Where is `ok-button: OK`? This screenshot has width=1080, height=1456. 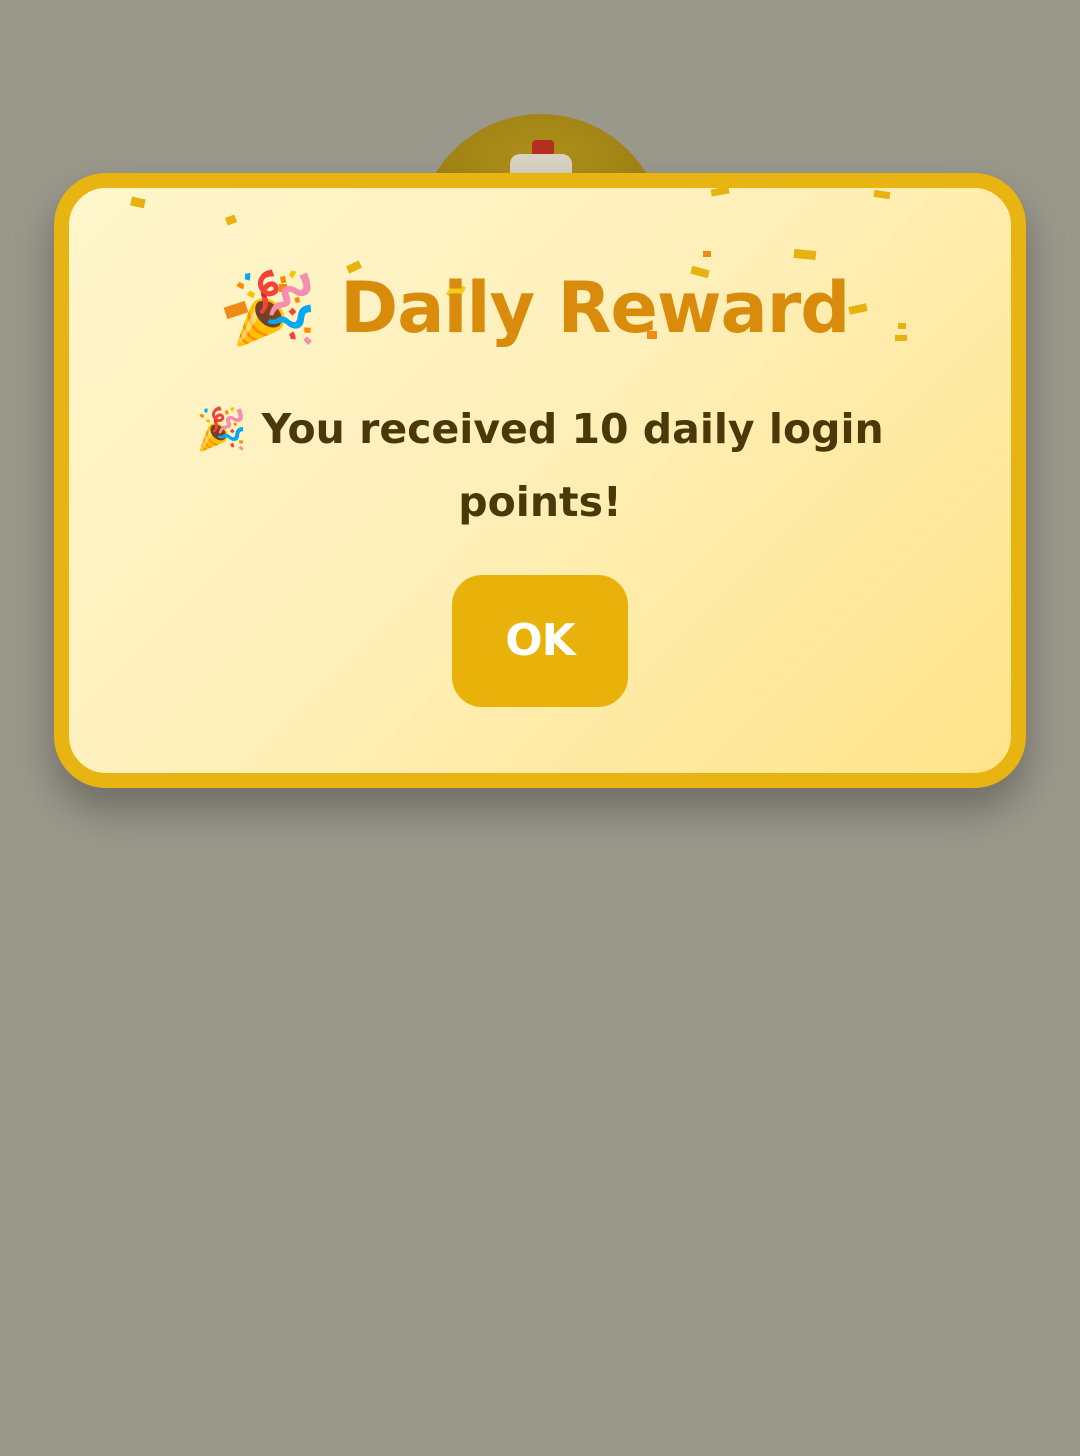
ok-button: OK is located at coordinates (540, 641).